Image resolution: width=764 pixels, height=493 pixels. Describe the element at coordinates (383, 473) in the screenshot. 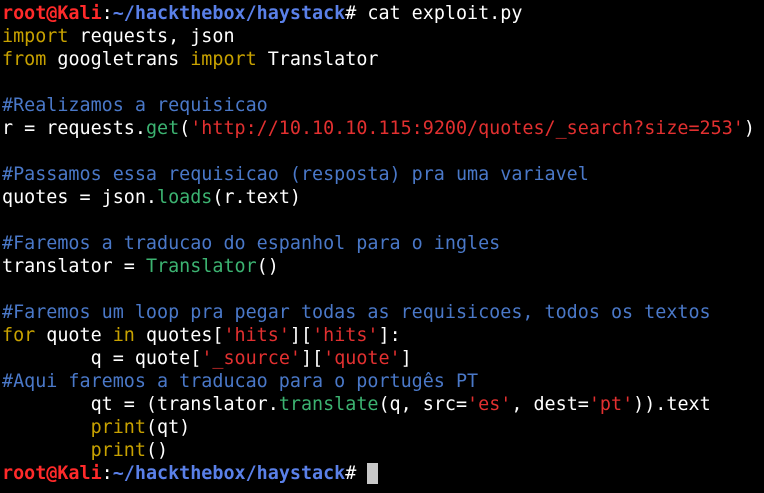

I see `prompt-line: root@Kali:~/hackthebox/haystack#` at that location.